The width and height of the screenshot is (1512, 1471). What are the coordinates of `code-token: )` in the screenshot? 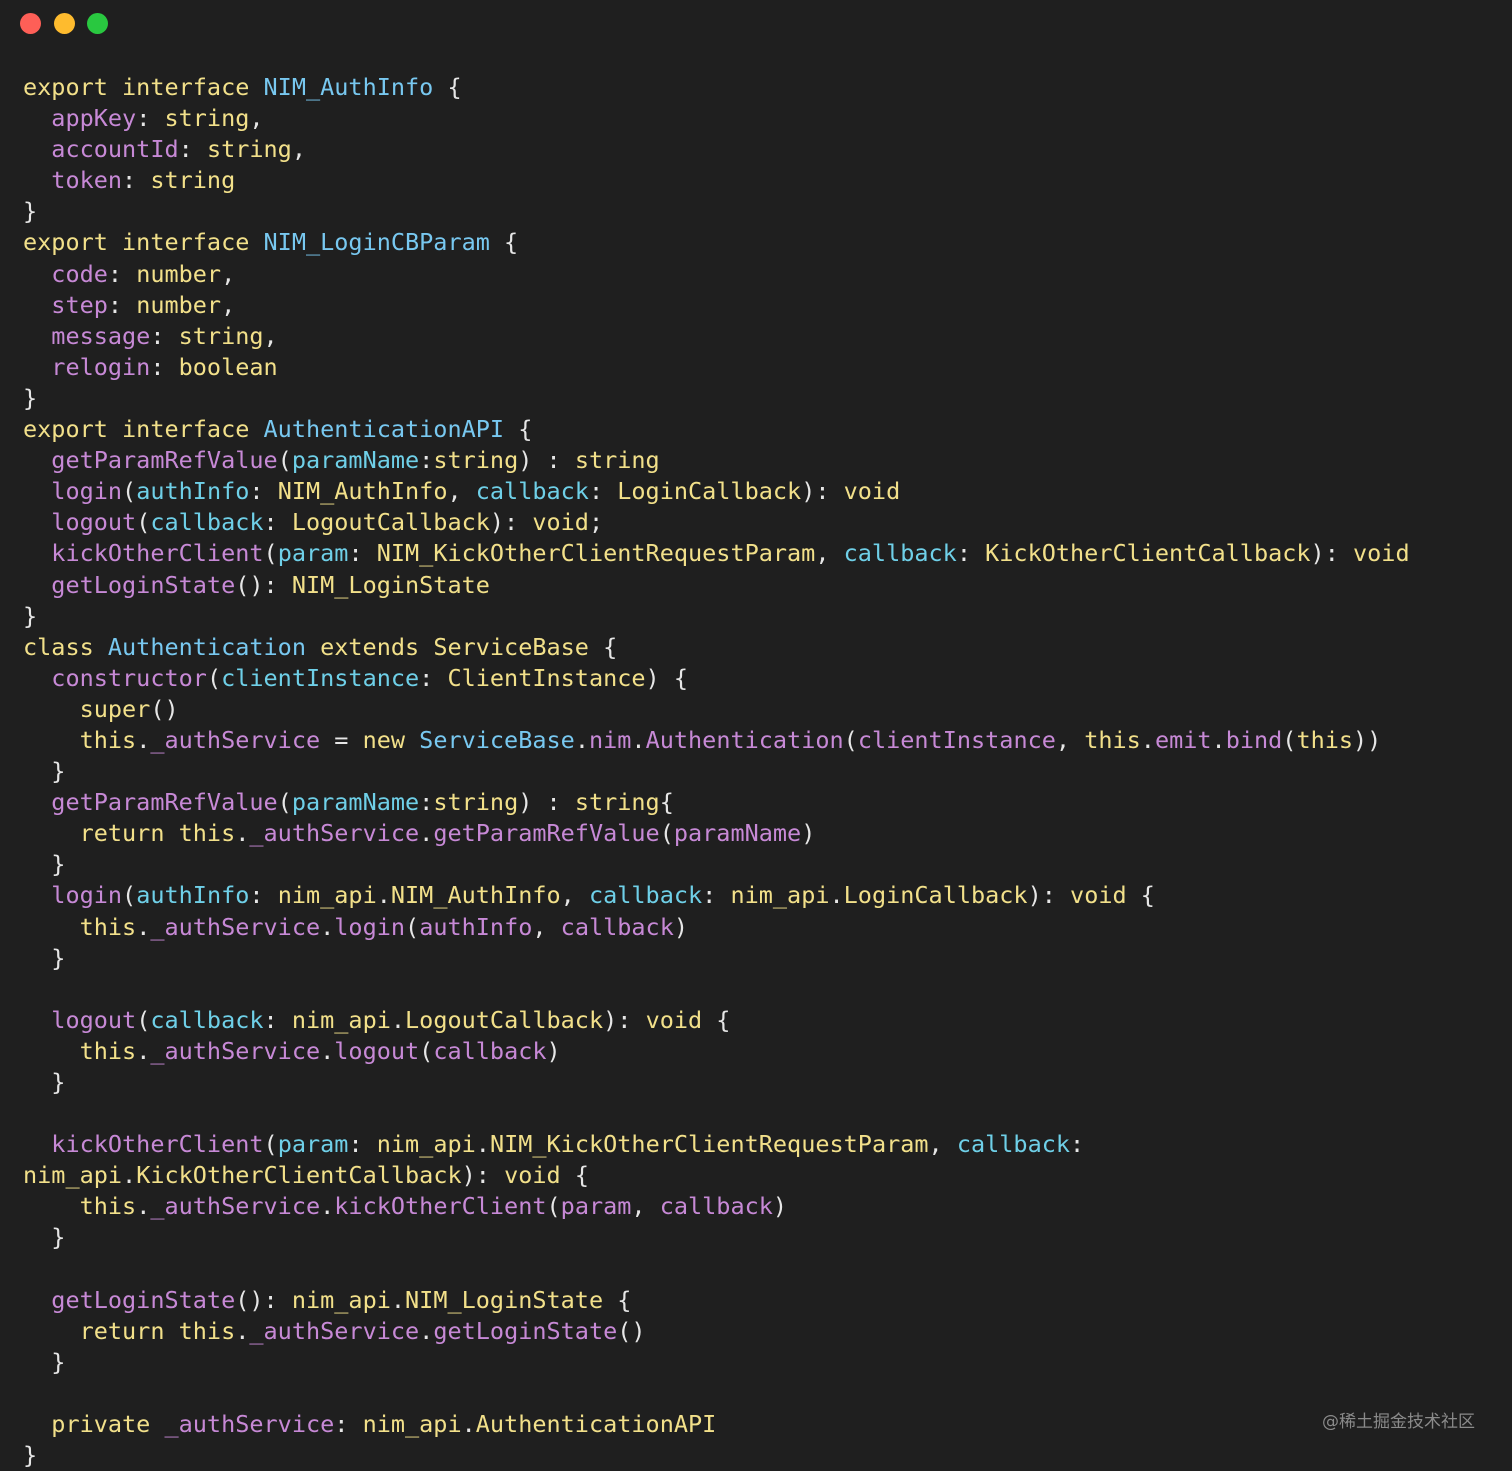 It's located at (553, 1050).